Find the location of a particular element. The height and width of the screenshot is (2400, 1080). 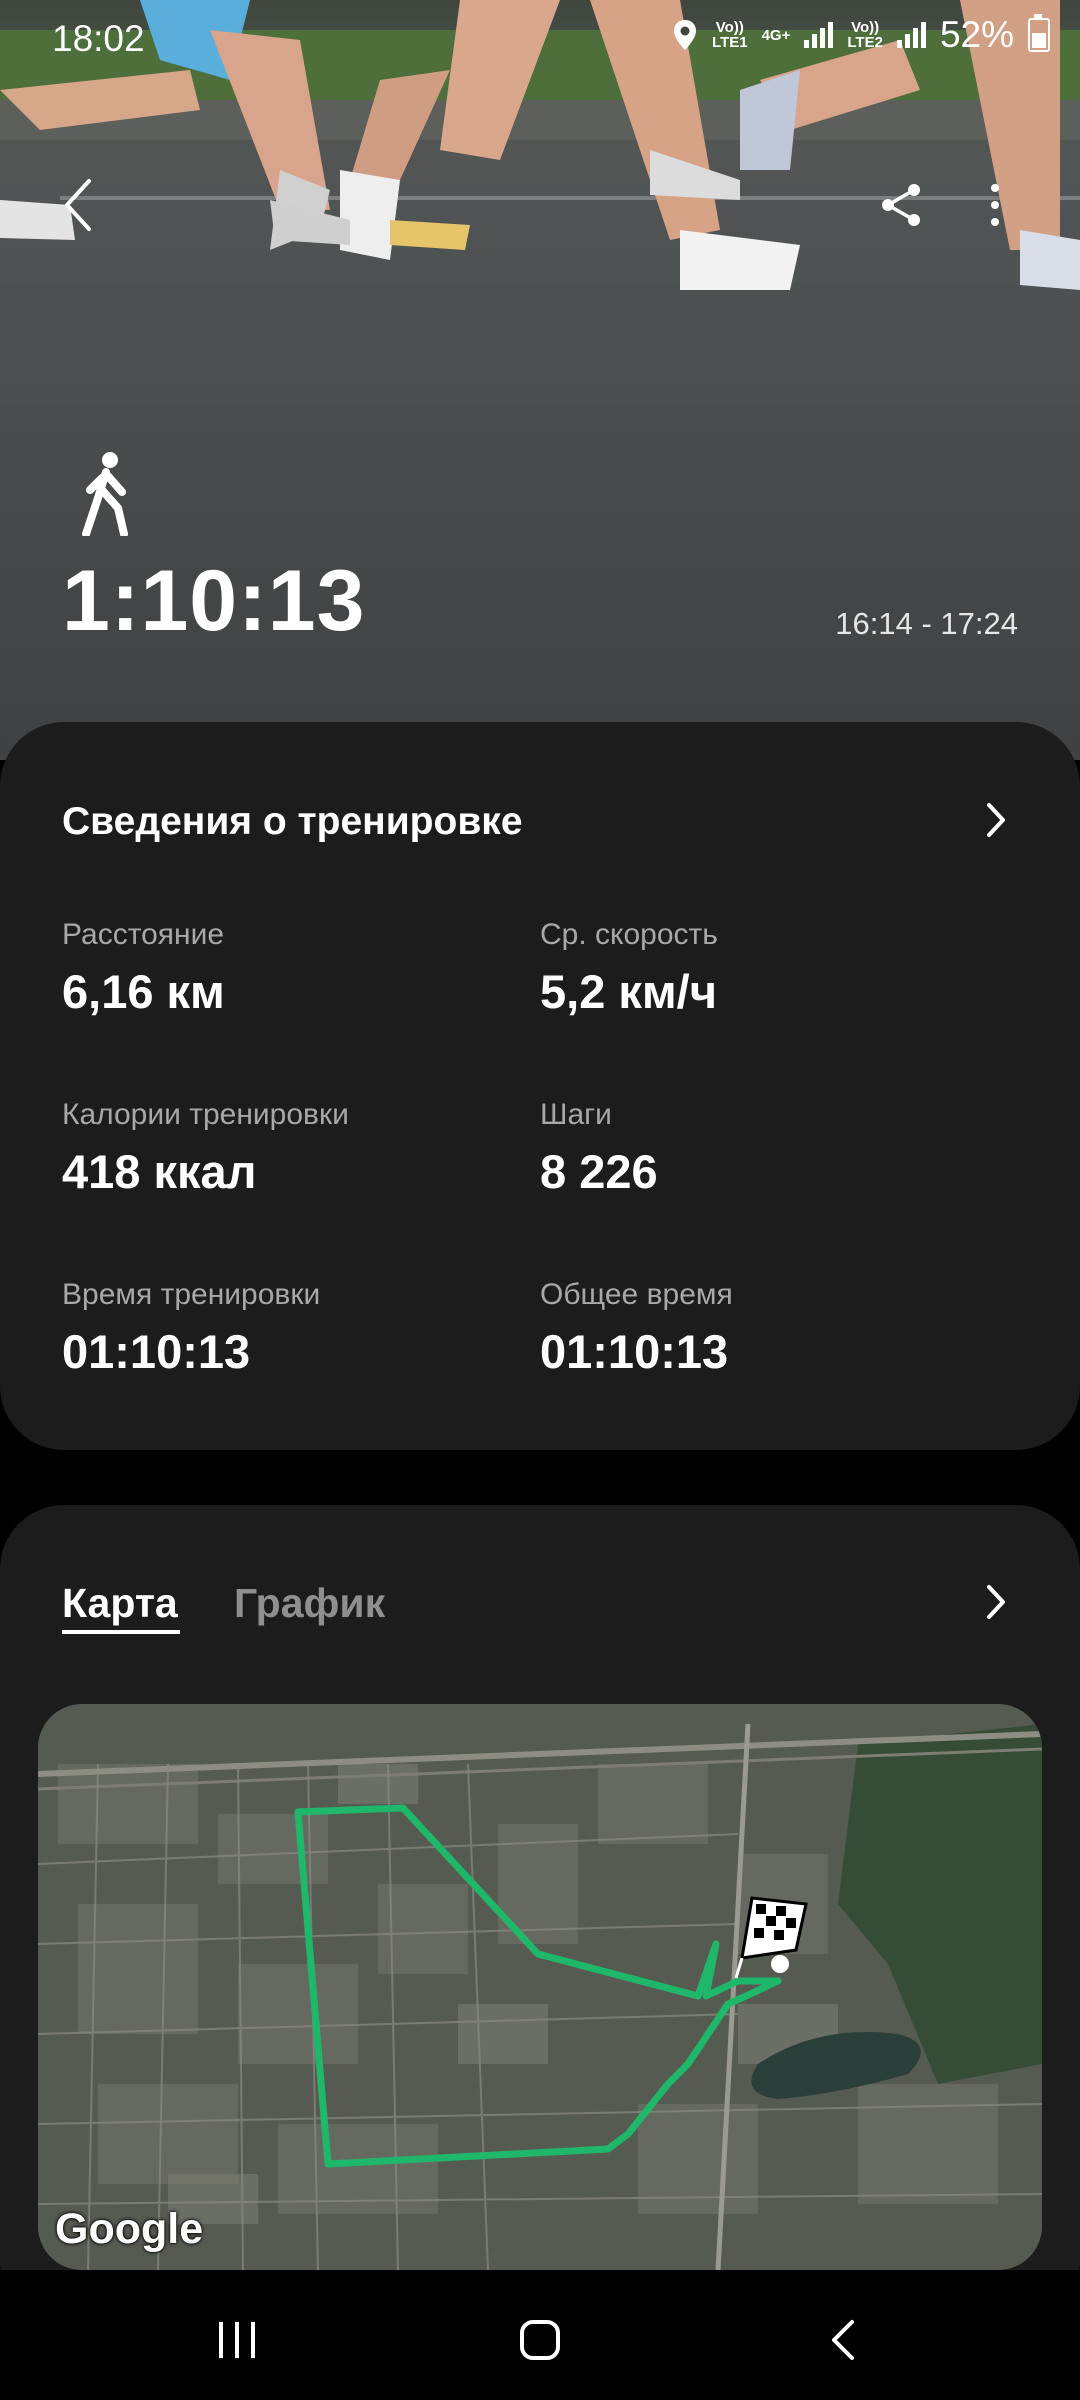

more-options-button is located at coordinates (995, 205).